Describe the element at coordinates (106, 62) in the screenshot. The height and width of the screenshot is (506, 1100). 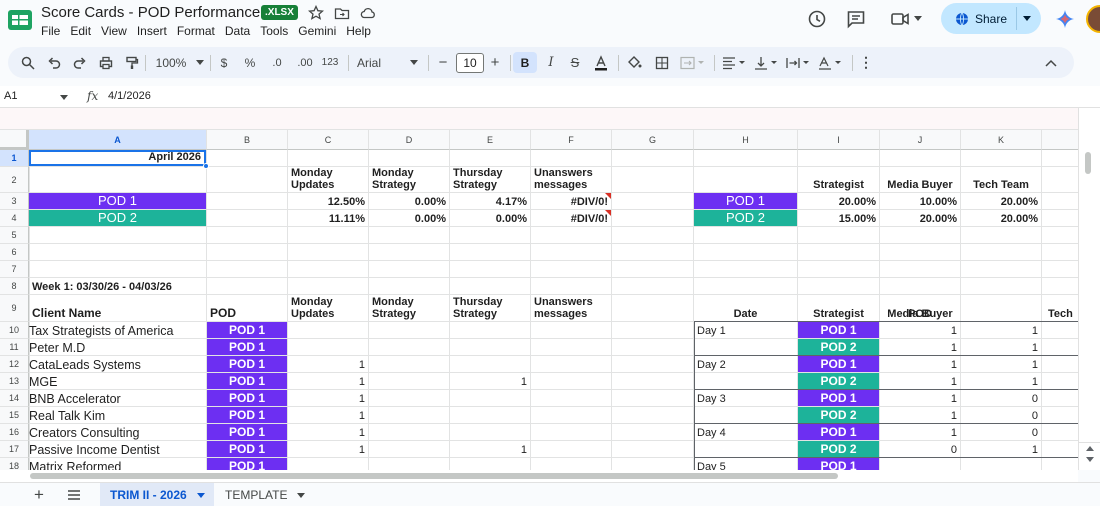
I see `print-icon` at that location.